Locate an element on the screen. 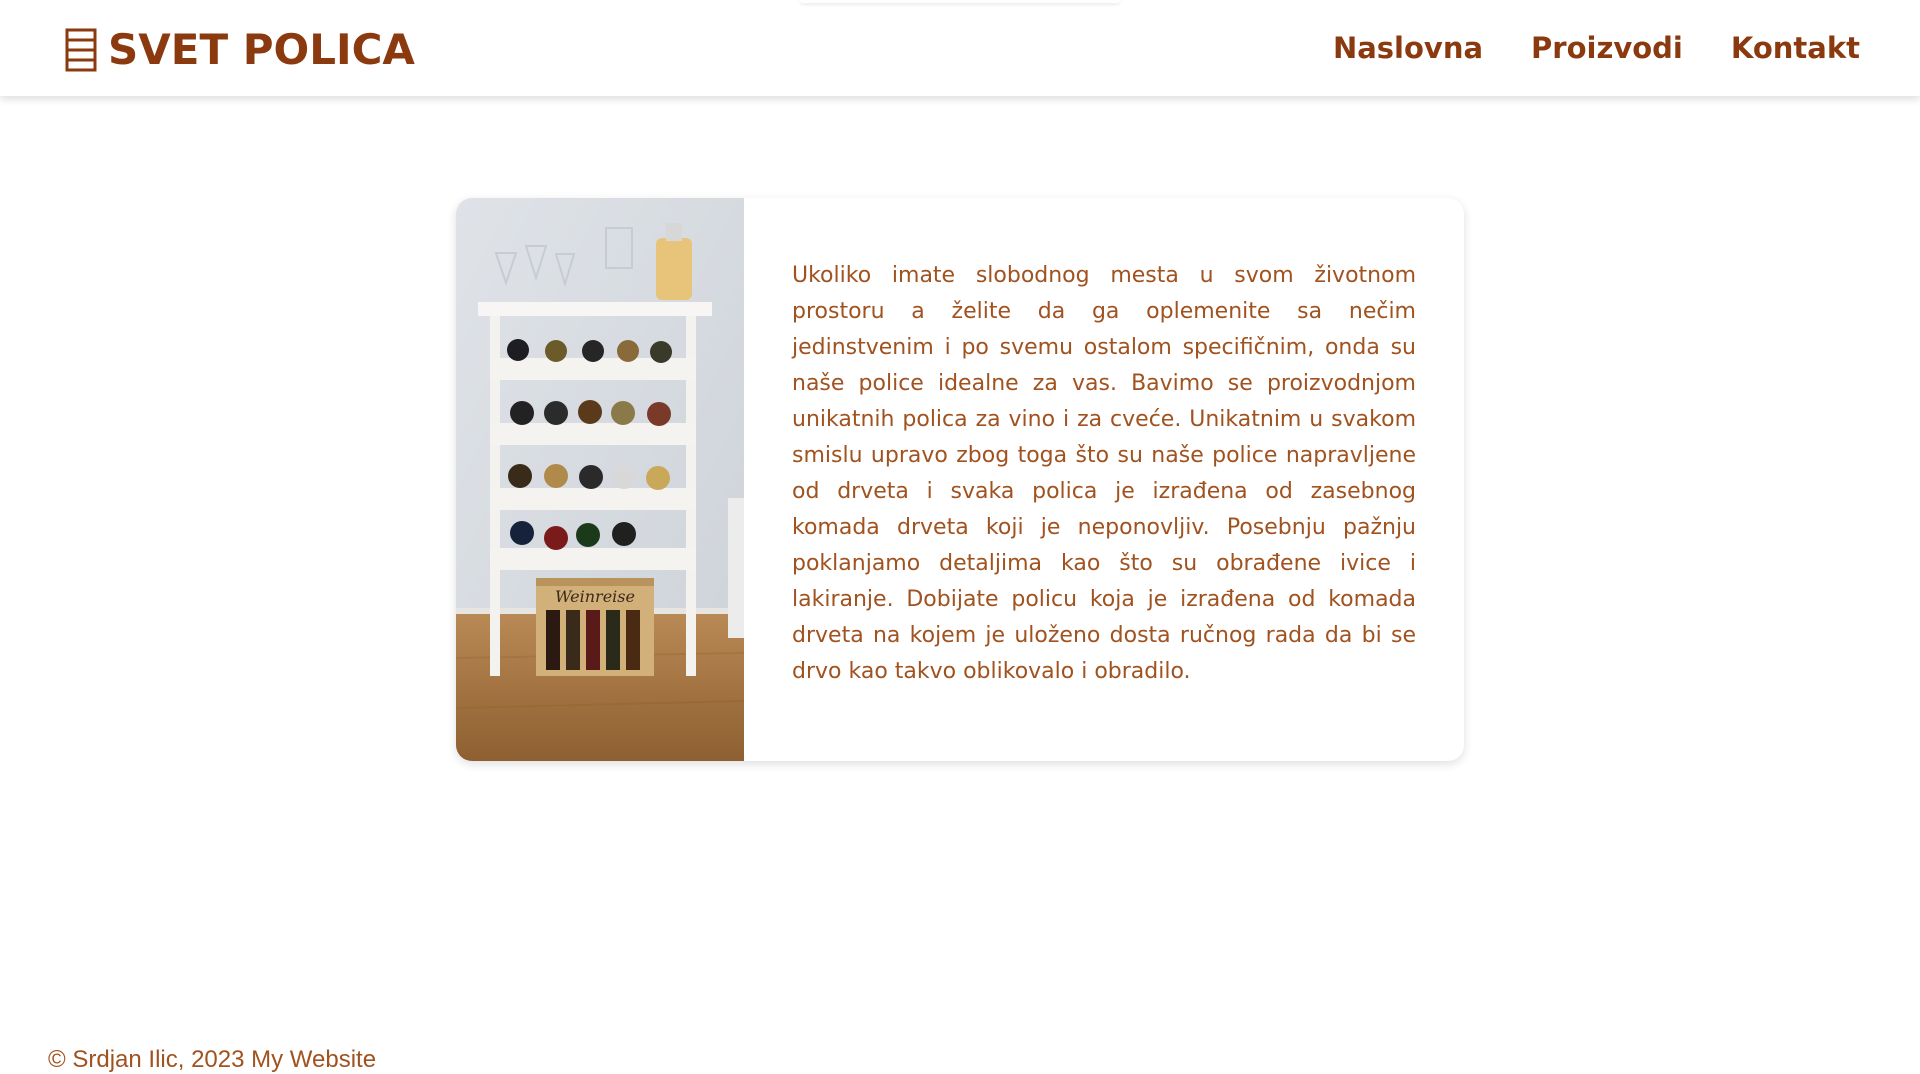 The width and height of the screenshot is (1920, 1074). shelf-icon is located at coordinates (81, 50).